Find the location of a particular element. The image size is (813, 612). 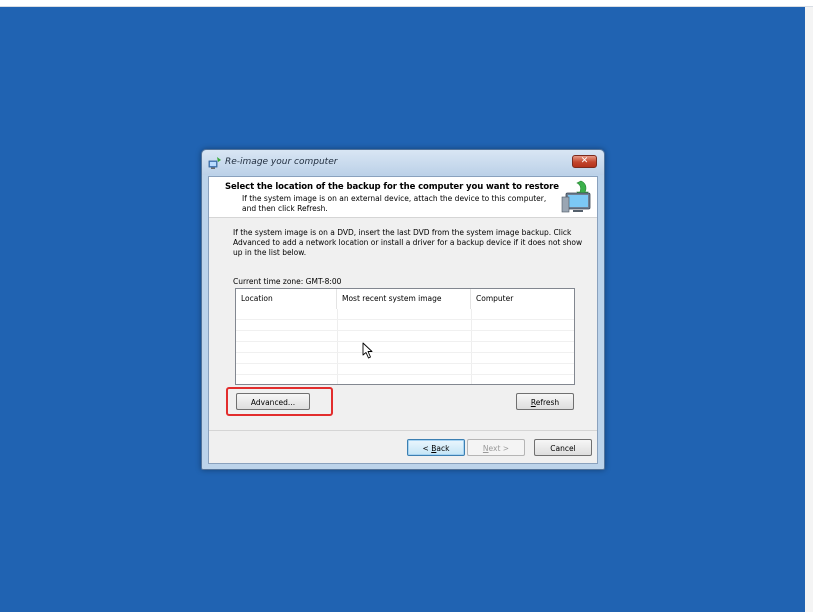

back-button: < Back is located at coordinates (436, 447).